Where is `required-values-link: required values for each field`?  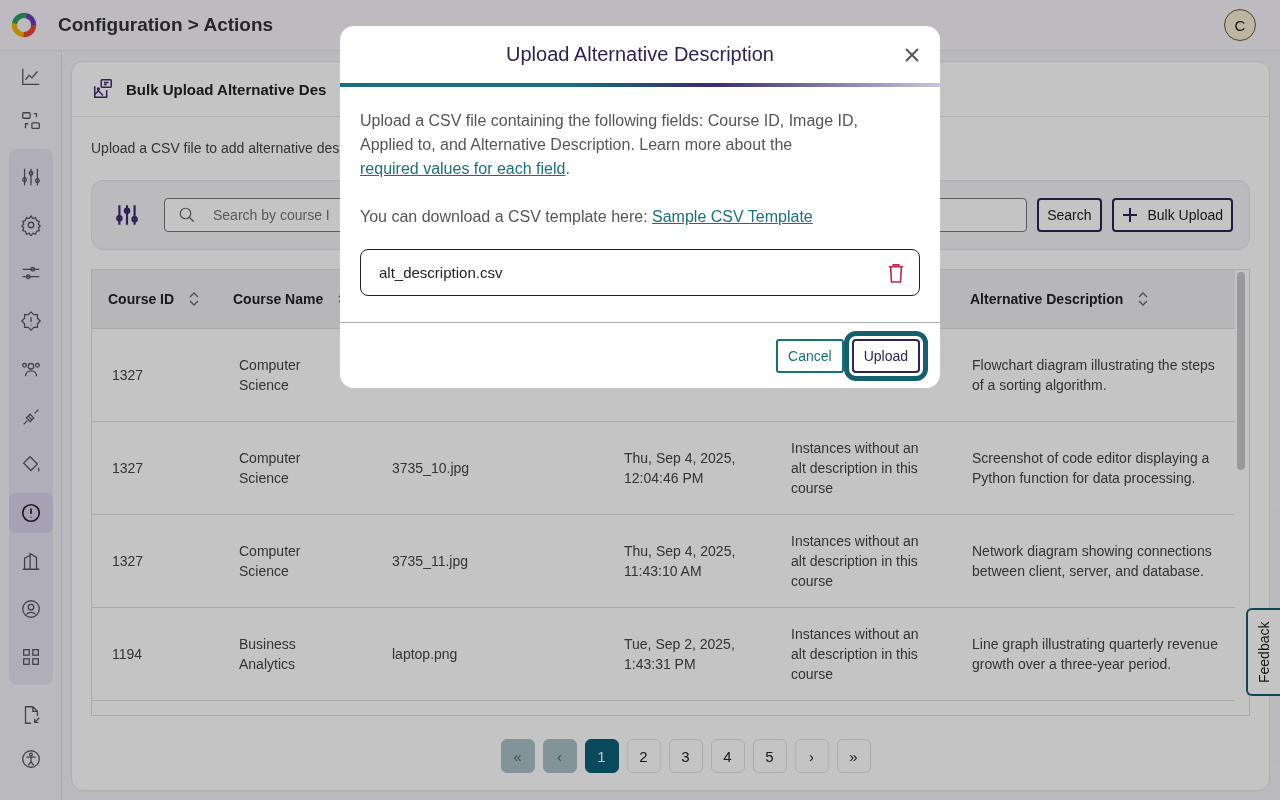 required-values-link: required values for each field is located at coordinates (463, 168).